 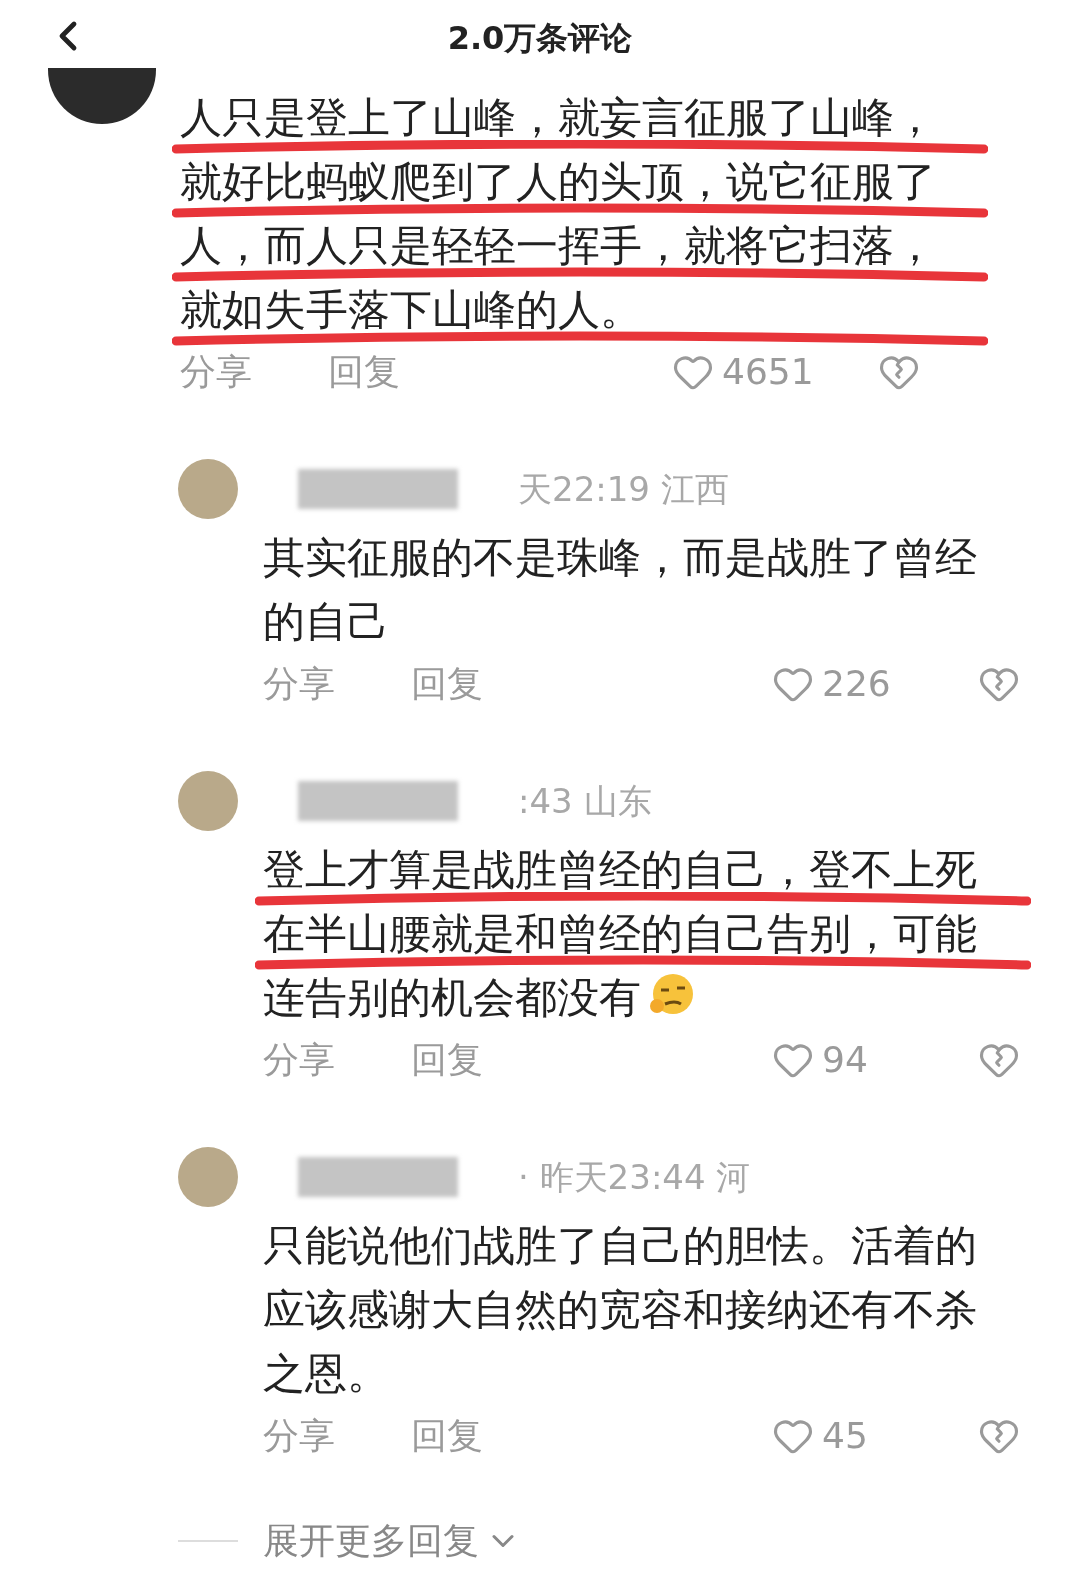 What do you see at coordinates (845, 1436) in the screenshot?
I see `like-count: 45` at bounding box center [845, 1436].